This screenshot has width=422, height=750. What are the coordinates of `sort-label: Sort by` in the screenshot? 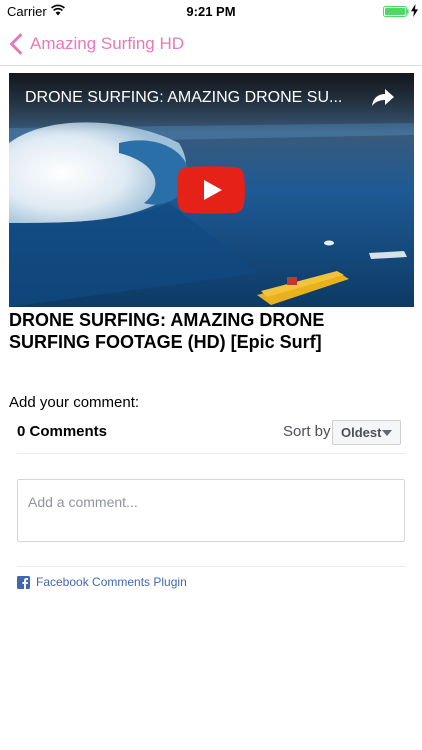 It's located at (307, 431).